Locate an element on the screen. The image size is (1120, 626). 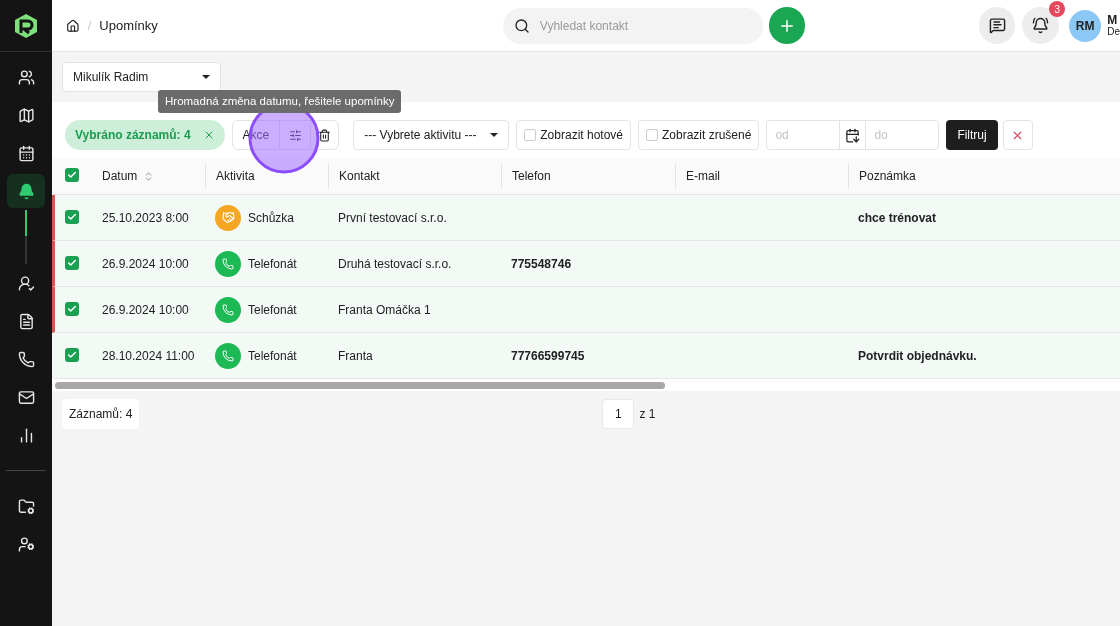
date-from-field: od is located at coordinates (803, 135).